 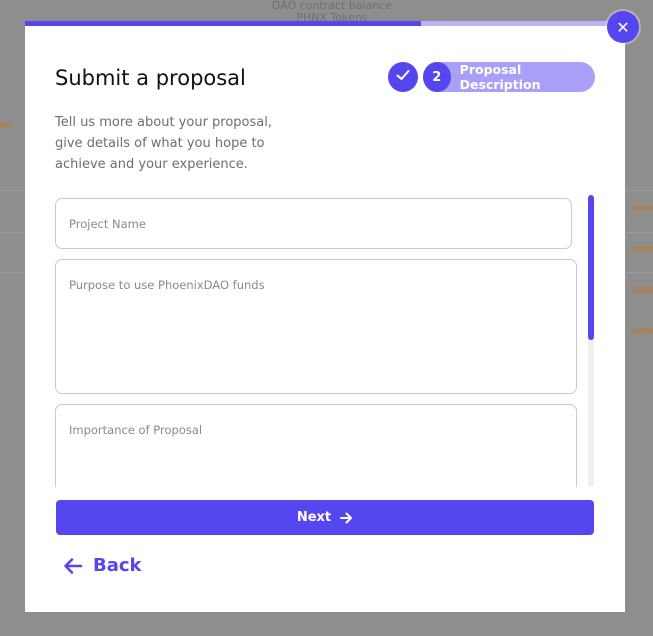 I want to click on back-button-label: Back, so click(x=117, y=565).